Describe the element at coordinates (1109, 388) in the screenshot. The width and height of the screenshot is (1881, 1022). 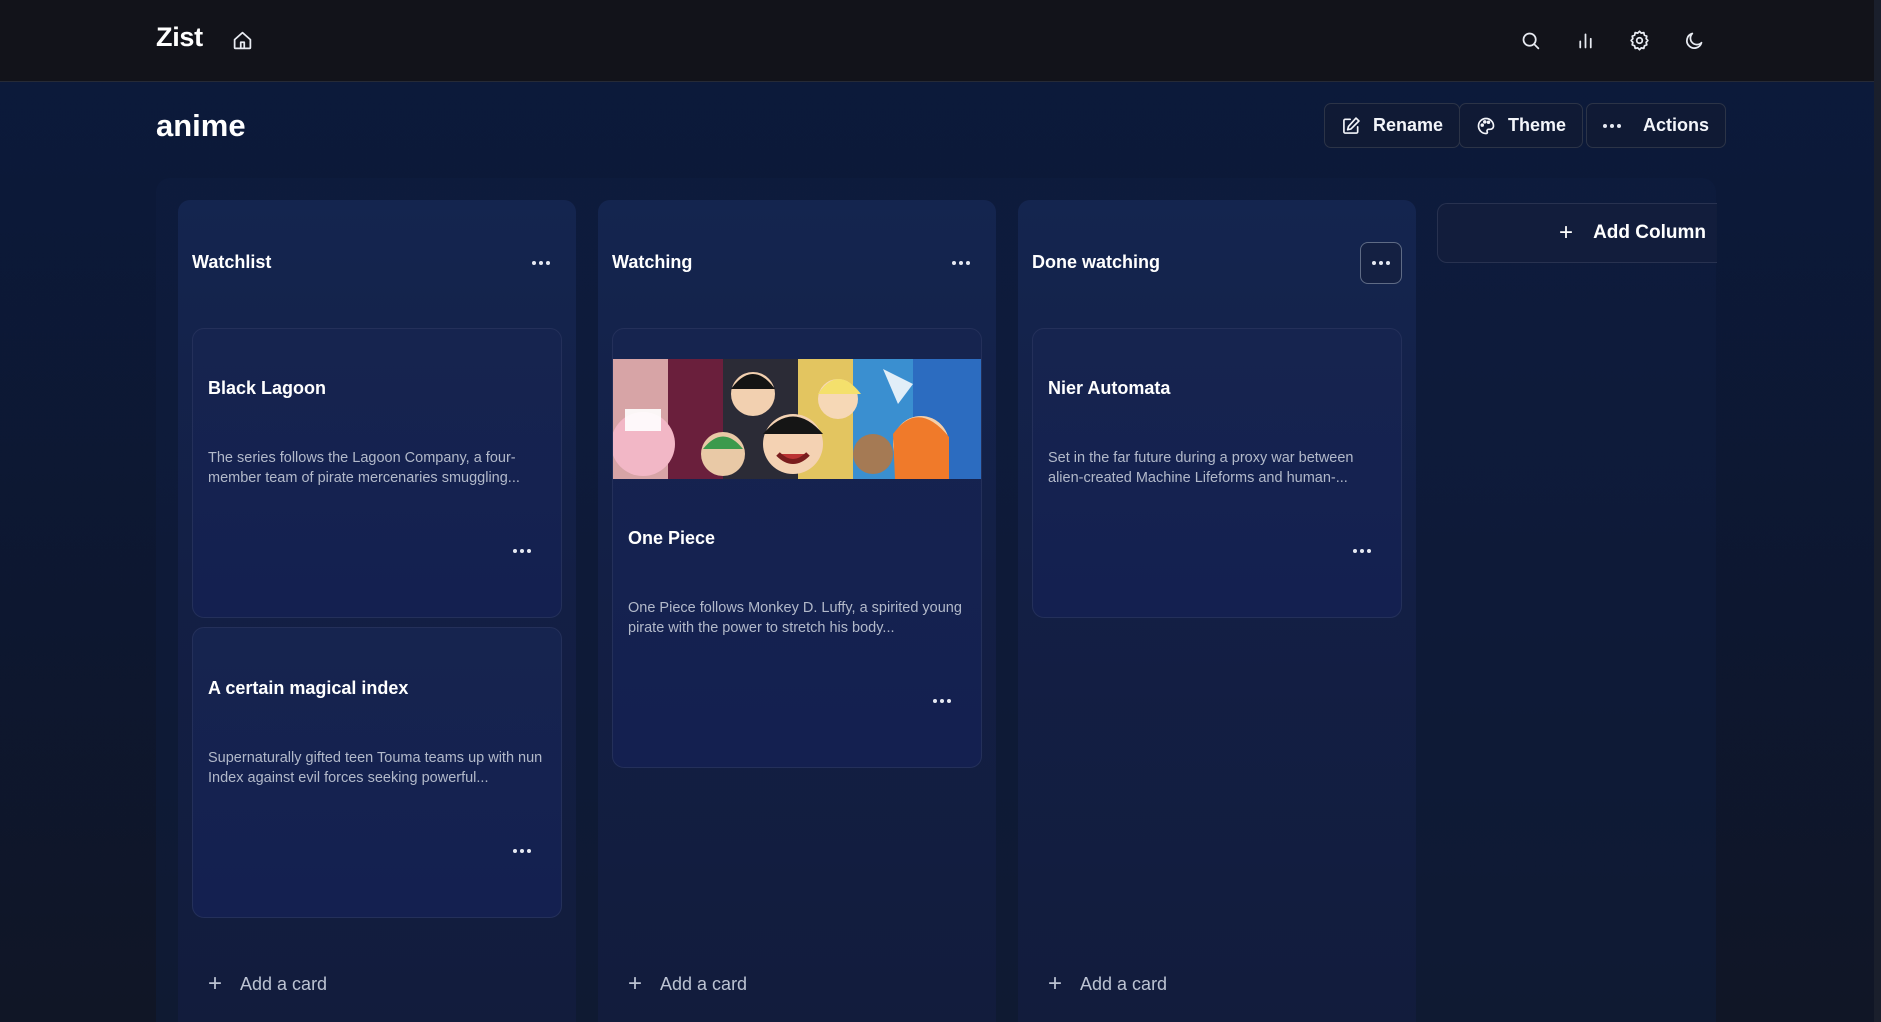
I see `card-title: Nier Automata` at that location.